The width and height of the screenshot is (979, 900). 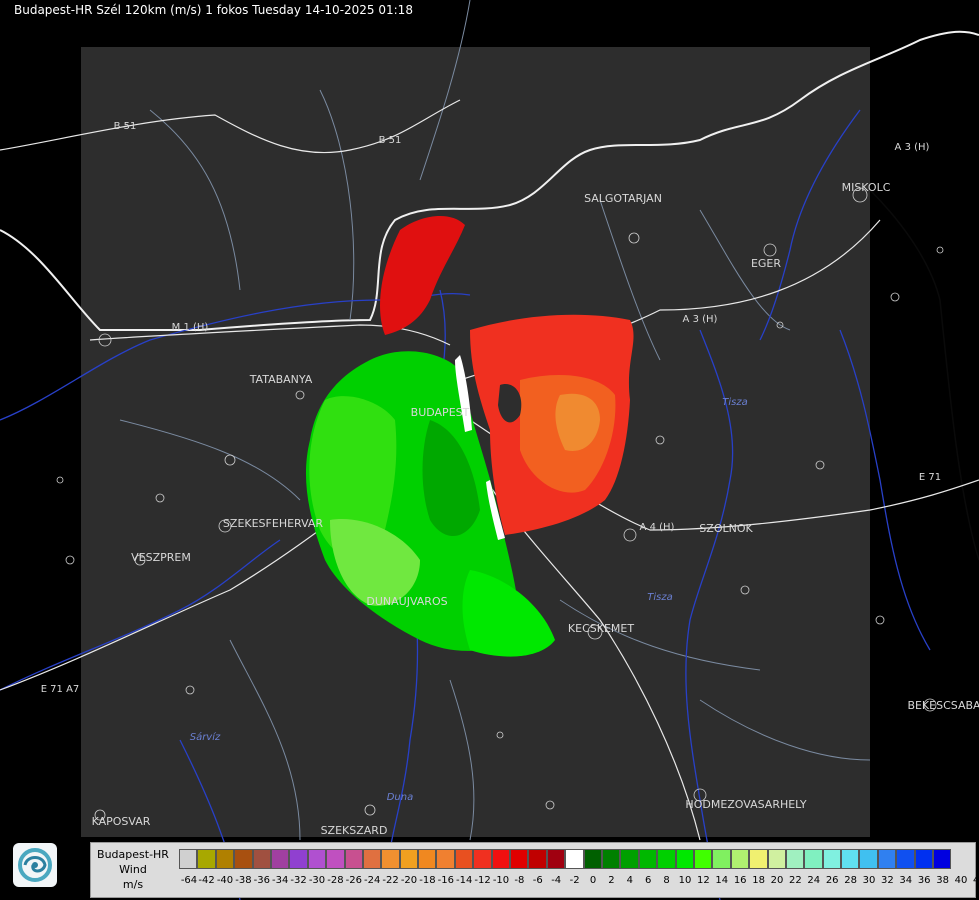 What do you see at coordinates (611, 880) in the screenshot?
I see `legend-tick: 2` at bounding box center [611, 880].